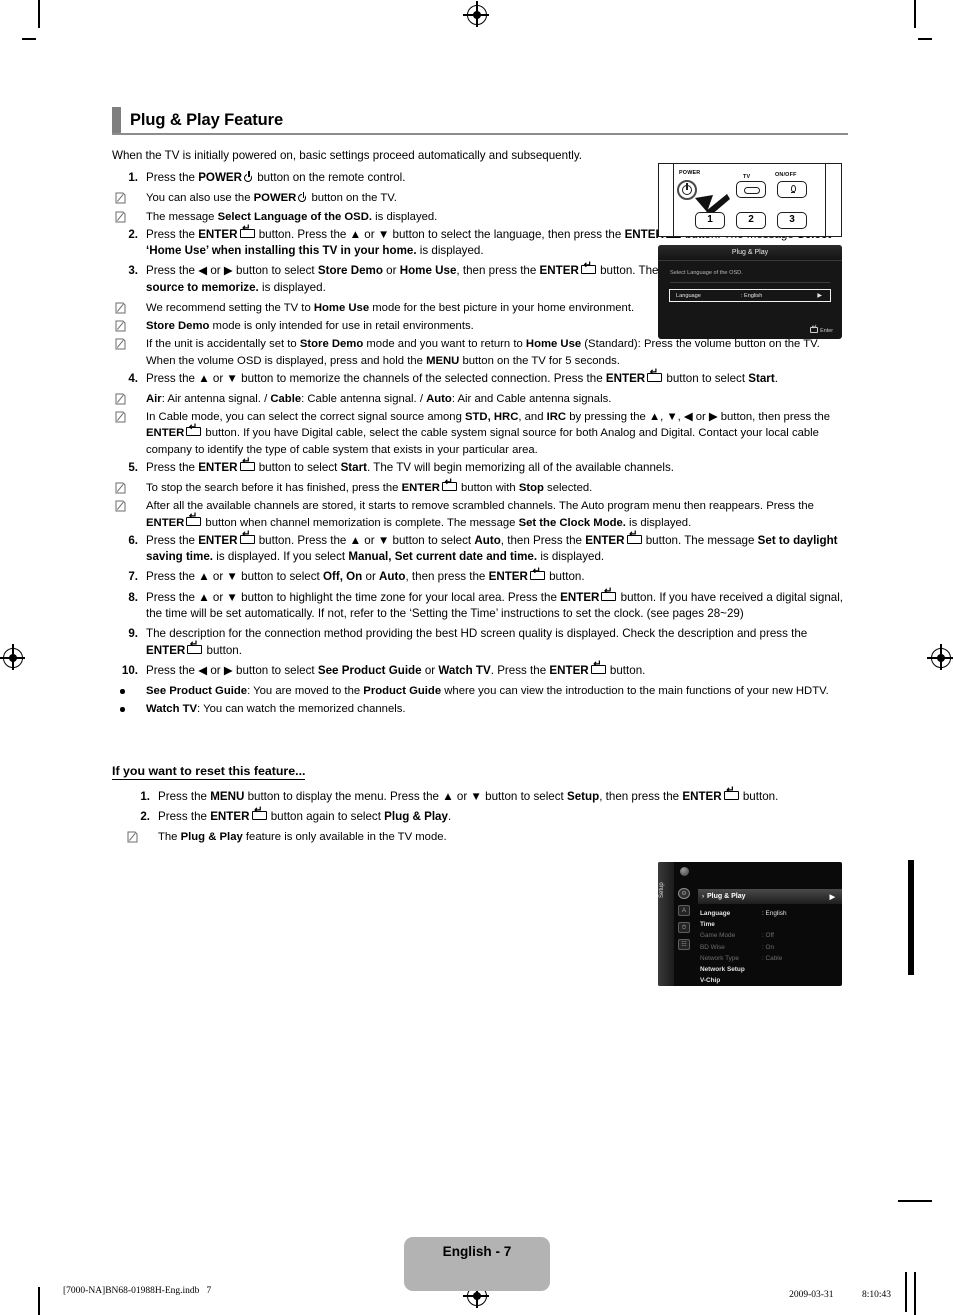 This screenshot has height=1315, width=954. I want to click on osd-menu-item-value: : Off, so click(768, 936).